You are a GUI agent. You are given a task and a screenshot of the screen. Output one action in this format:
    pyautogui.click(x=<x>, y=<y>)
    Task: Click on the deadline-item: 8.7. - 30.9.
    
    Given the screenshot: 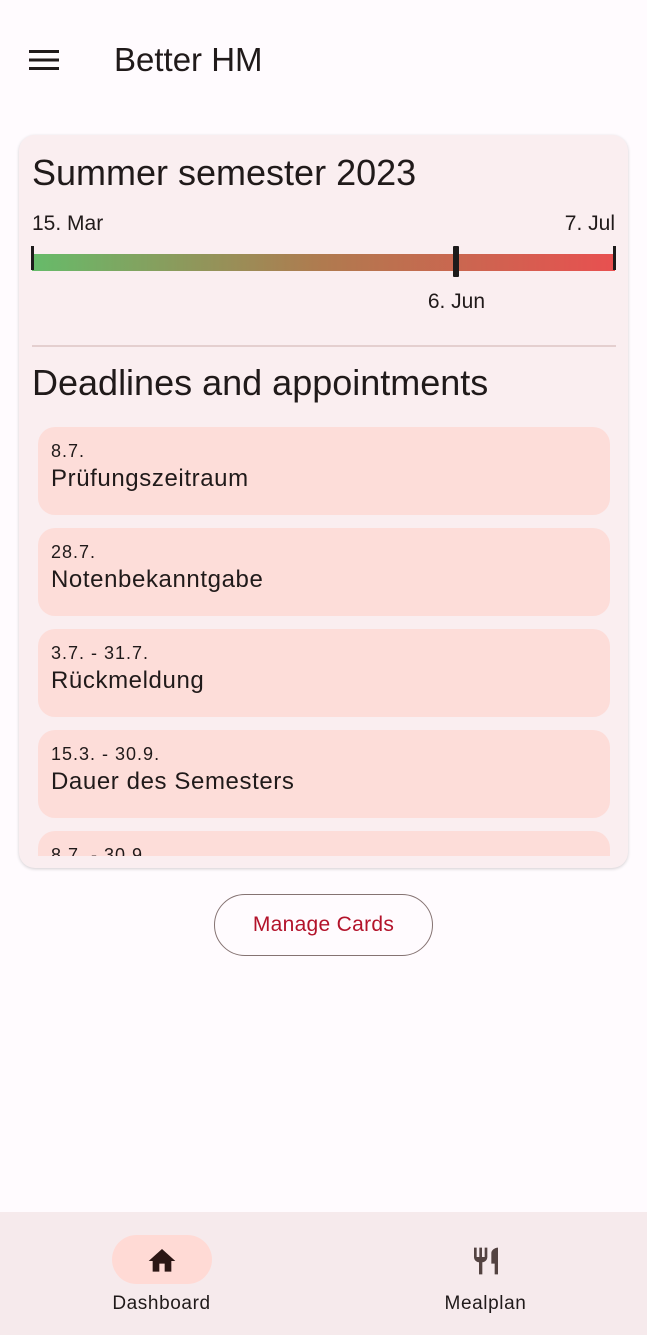 What is the action you would take?
    pyautogui.click(x=324, y=843)
    